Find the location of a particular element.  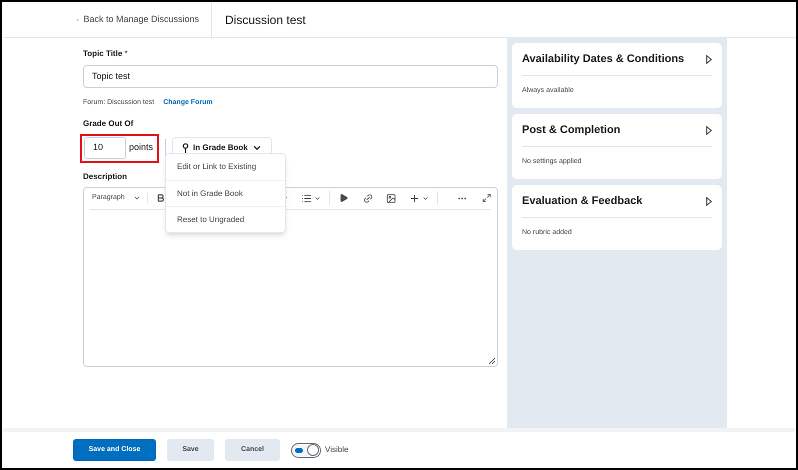

page-title: Discussion test is located at coordinates (265, 20).